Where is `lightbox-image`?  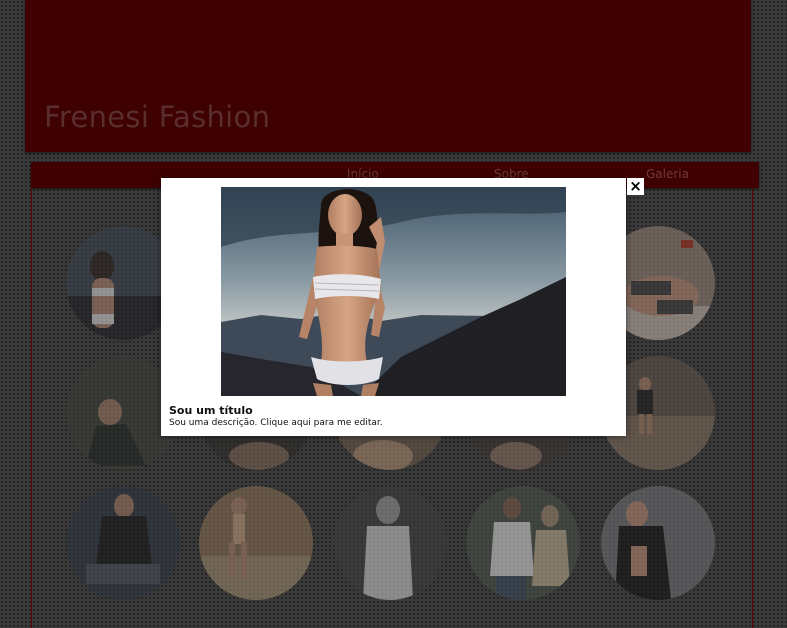 lightbox-image is located at coordinates (393, 291).